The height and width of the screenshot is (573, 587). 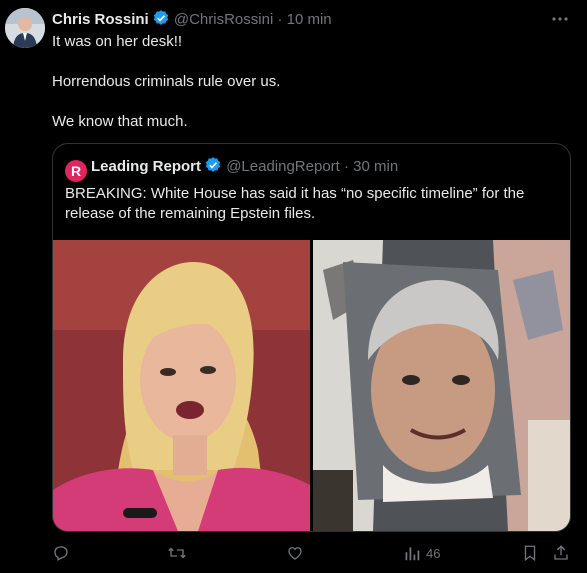 I want to click on like-button, so click(x=295, y=553).